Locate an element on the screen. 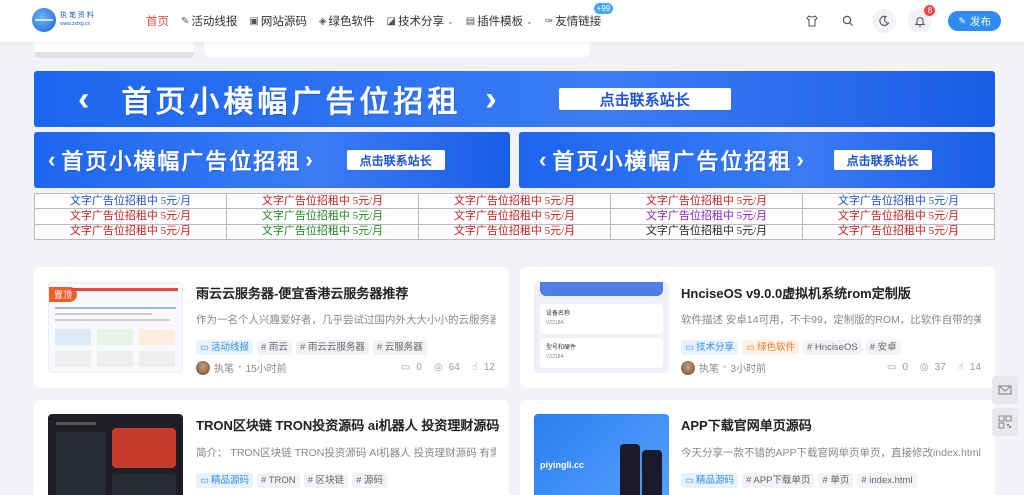 This screenshot has height=495, width=1024. nav-badge: +99 is located at coordinates (603, 8).